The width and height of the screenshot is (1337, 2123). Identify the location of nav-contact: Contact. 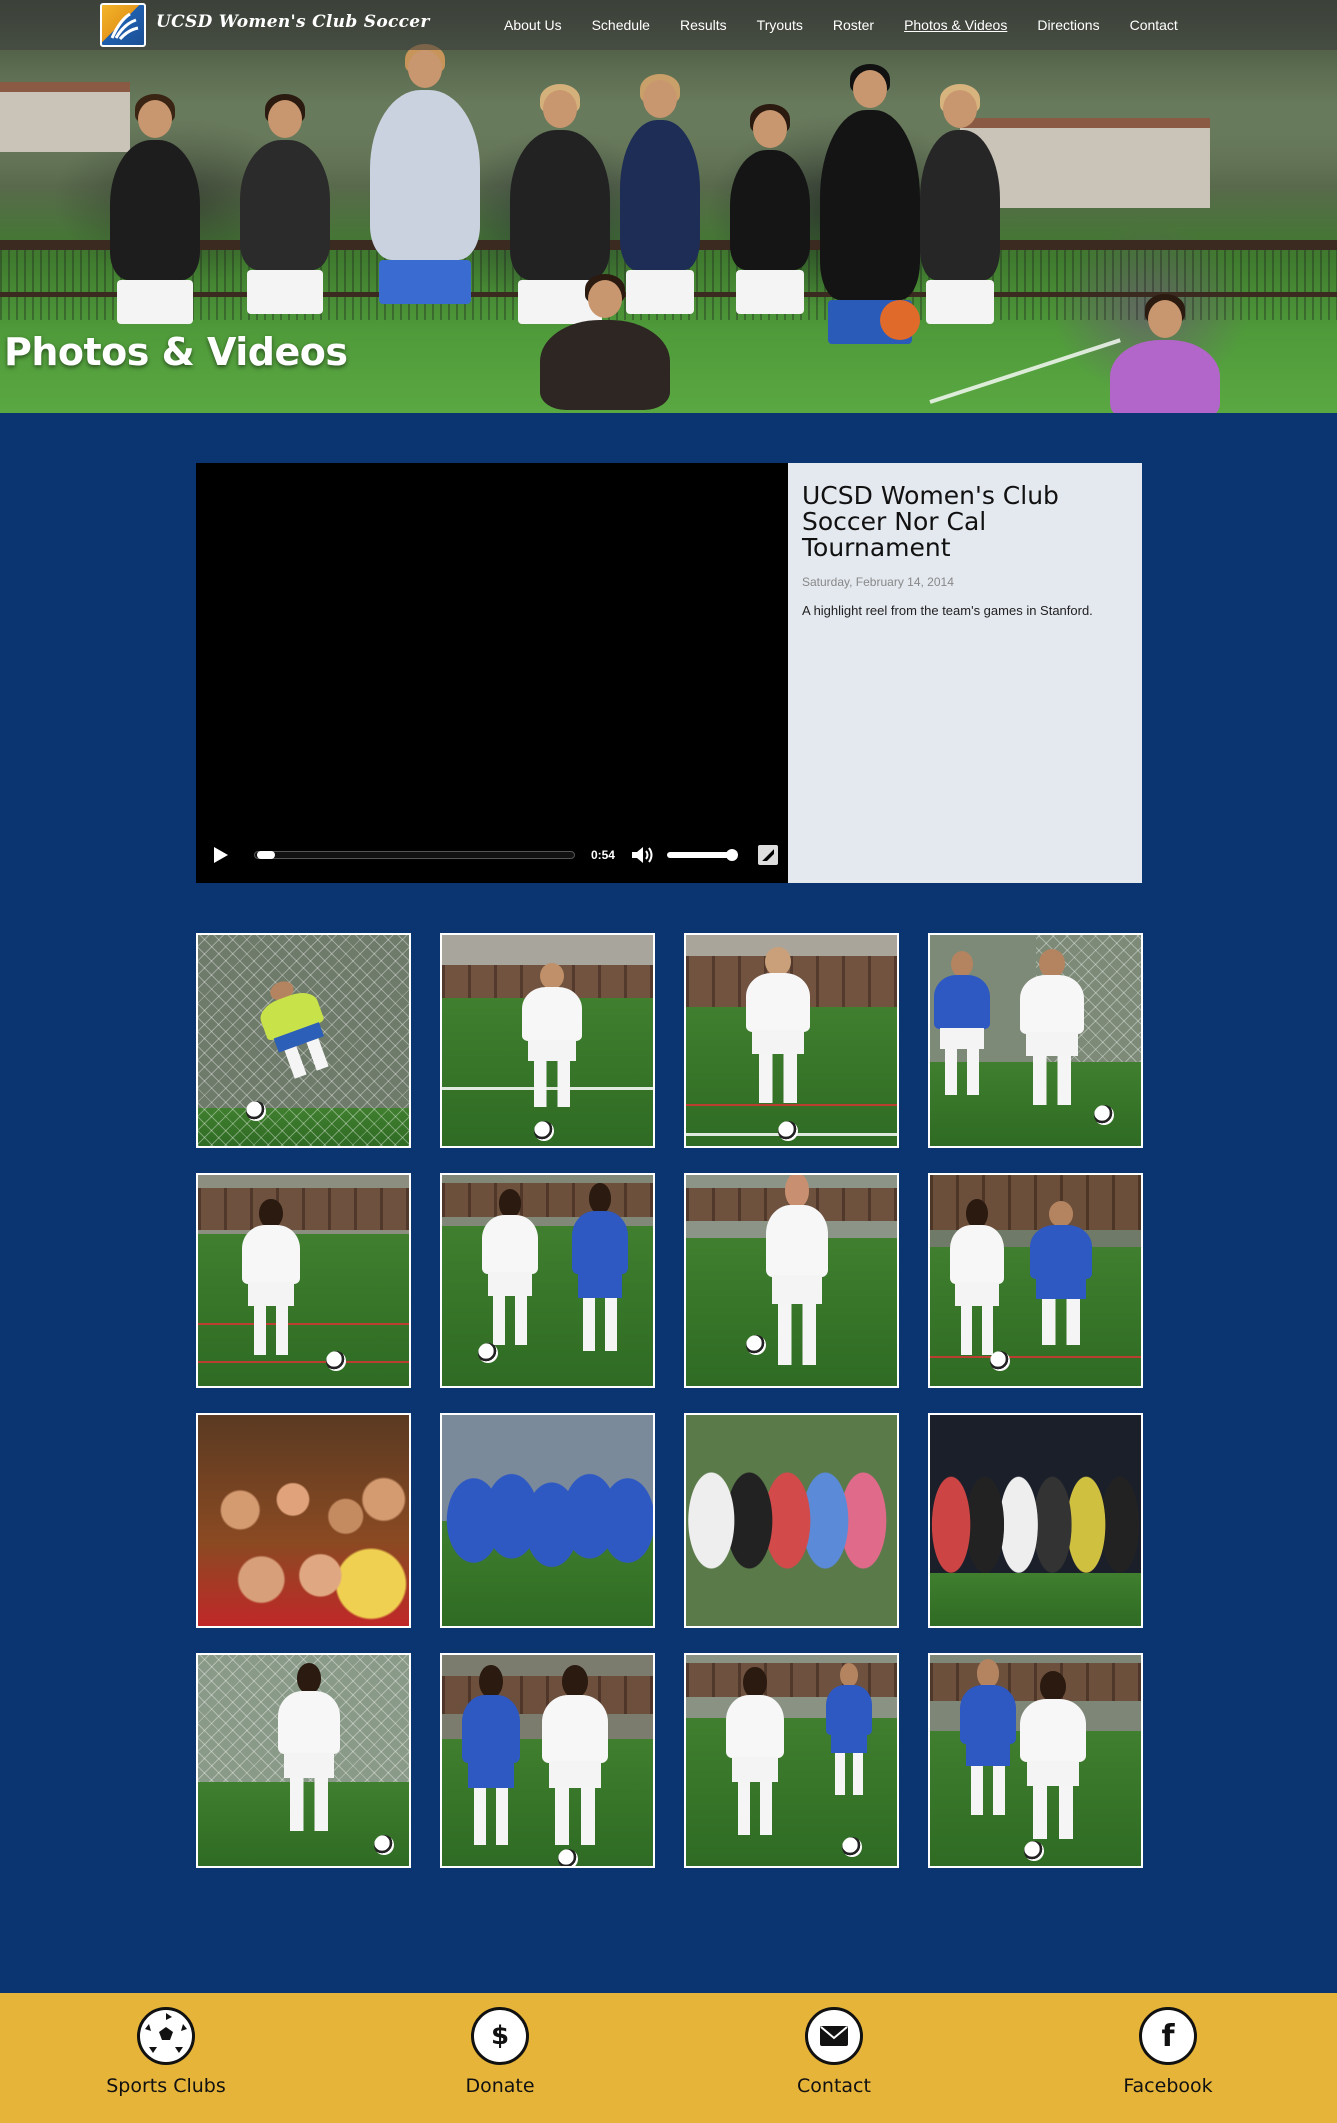
(1154, 25).